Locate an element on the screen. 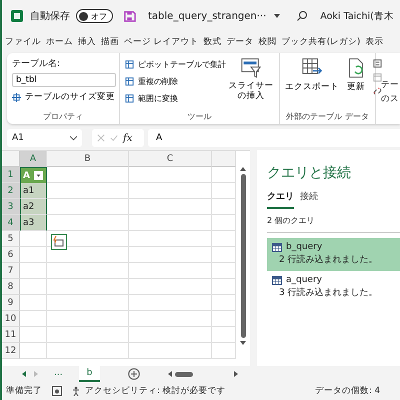 The image size is (400, 400). table-cell: a2 is located at coordinates (33, 207).